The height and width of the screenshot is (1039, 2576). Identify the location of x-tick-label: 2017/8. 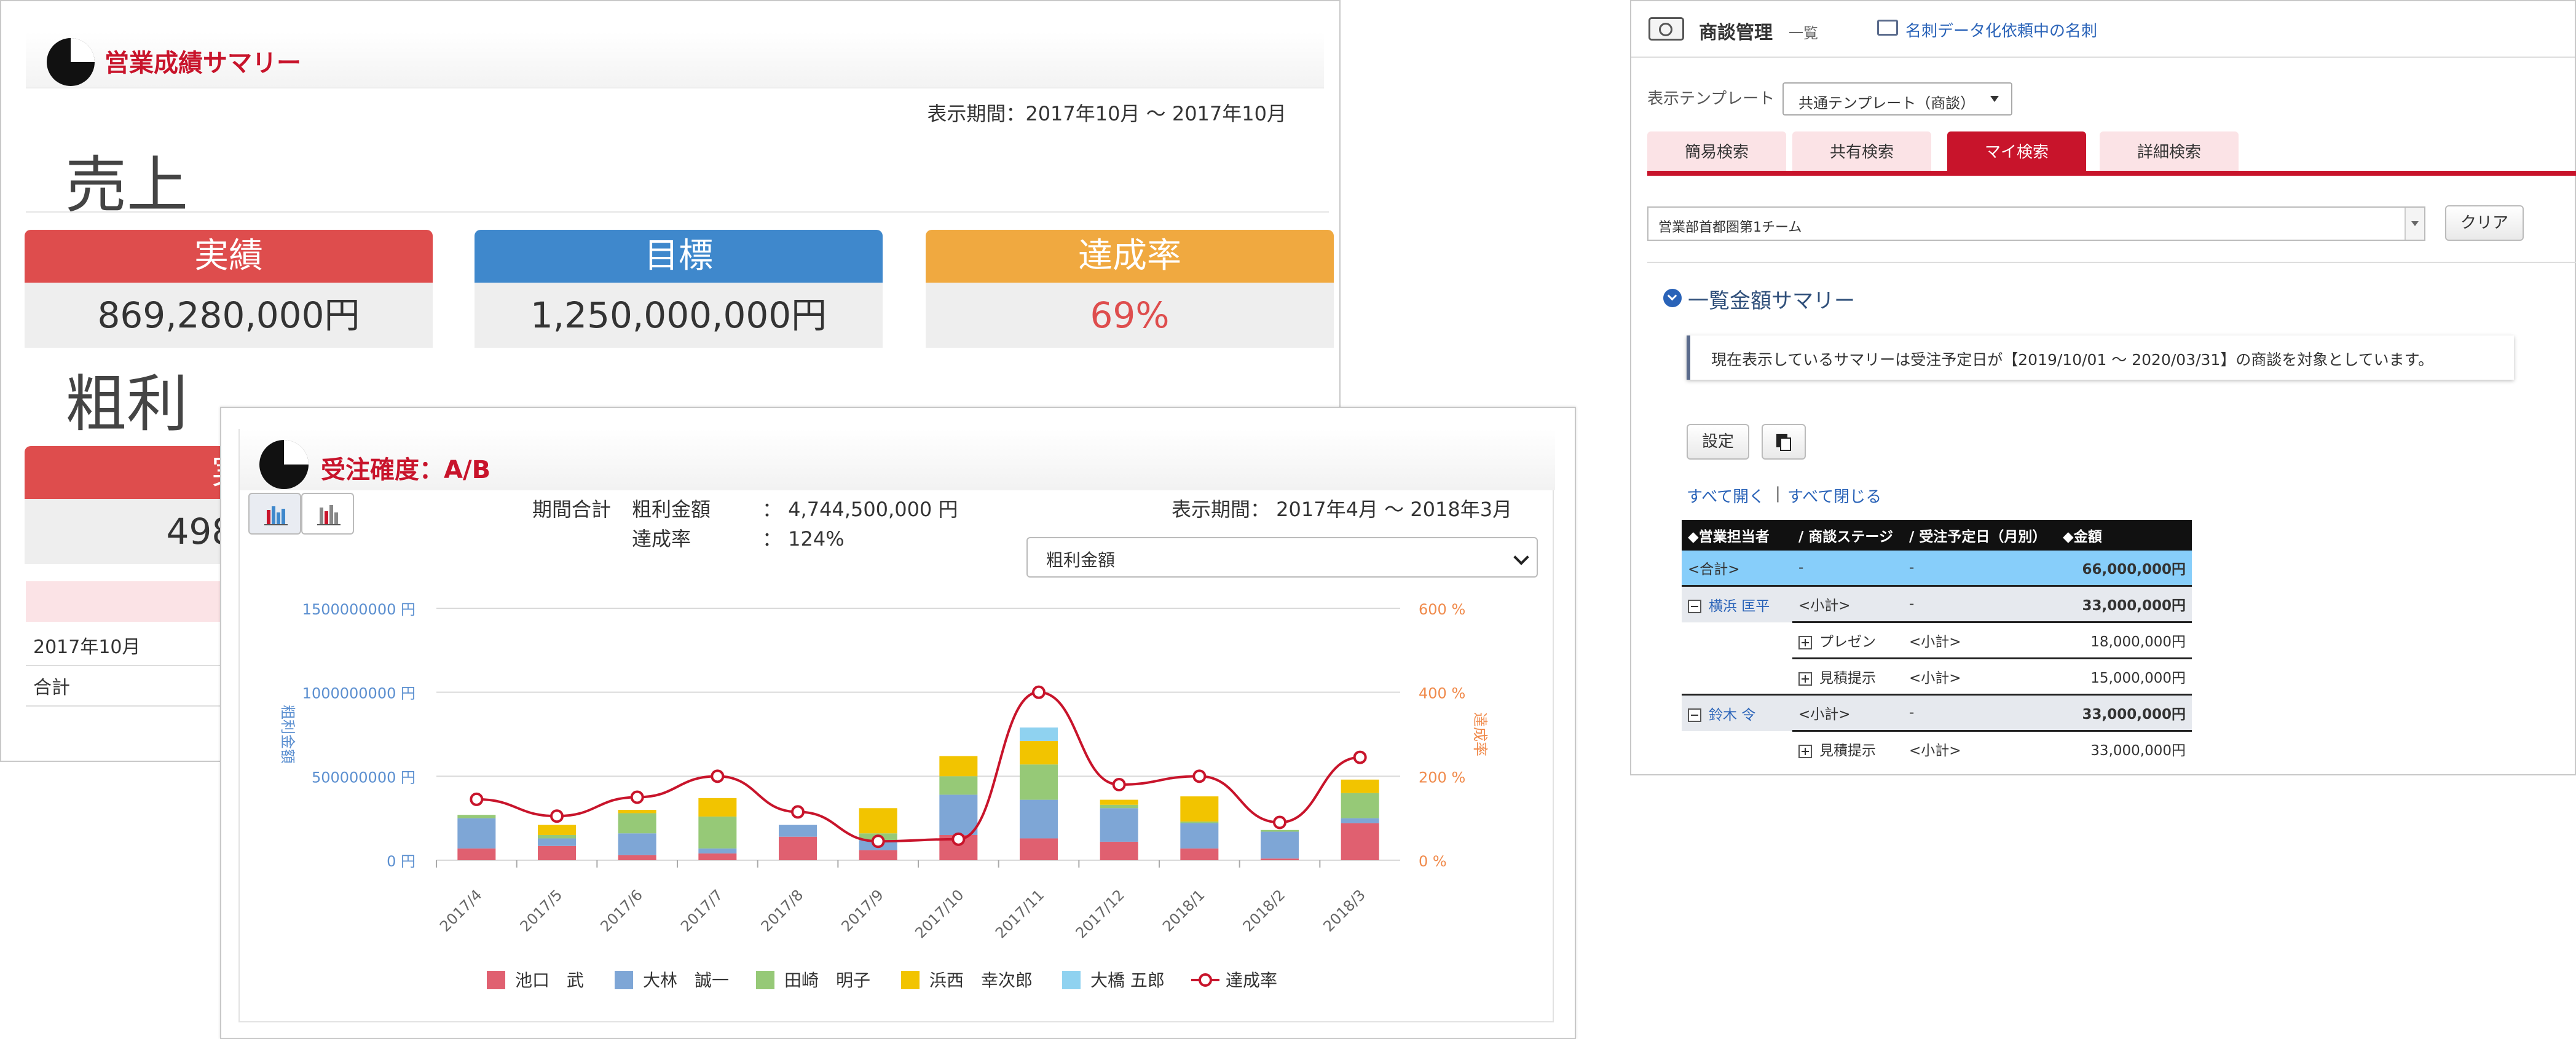
(783, 910).